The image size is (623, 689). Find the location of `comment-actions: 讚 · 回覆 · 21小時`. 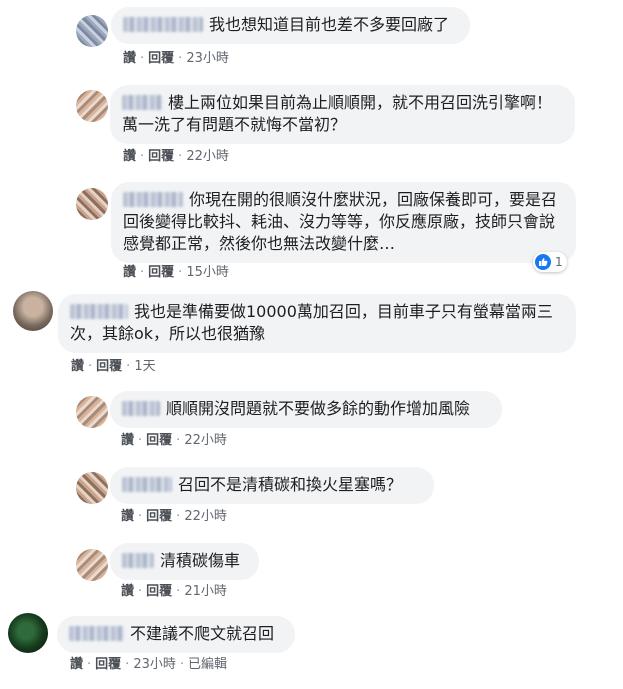

comment-actions: 讚 · 回覆 · 21小時 is located at coordinates (174, 591).